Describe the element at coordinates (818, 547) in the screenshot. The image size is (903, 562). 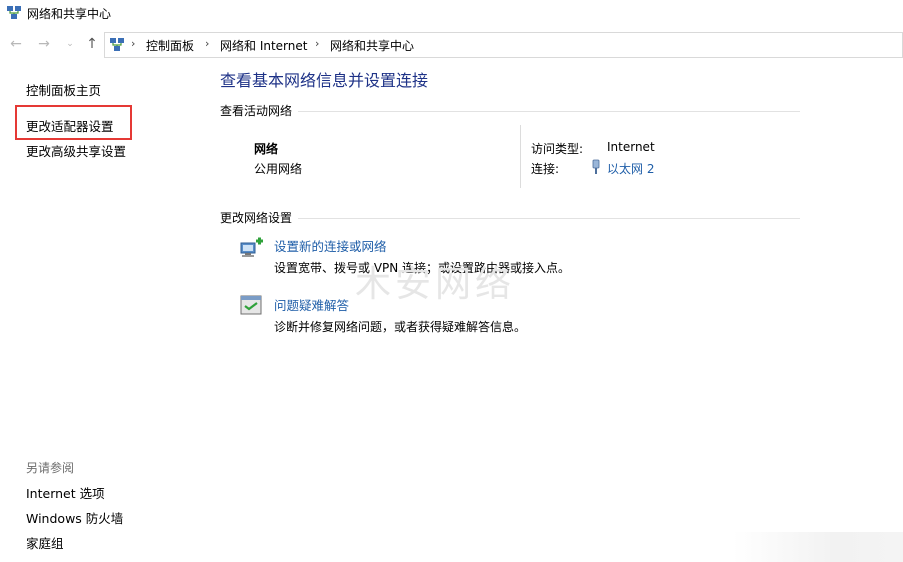
I see `corner-shadow` at that location.